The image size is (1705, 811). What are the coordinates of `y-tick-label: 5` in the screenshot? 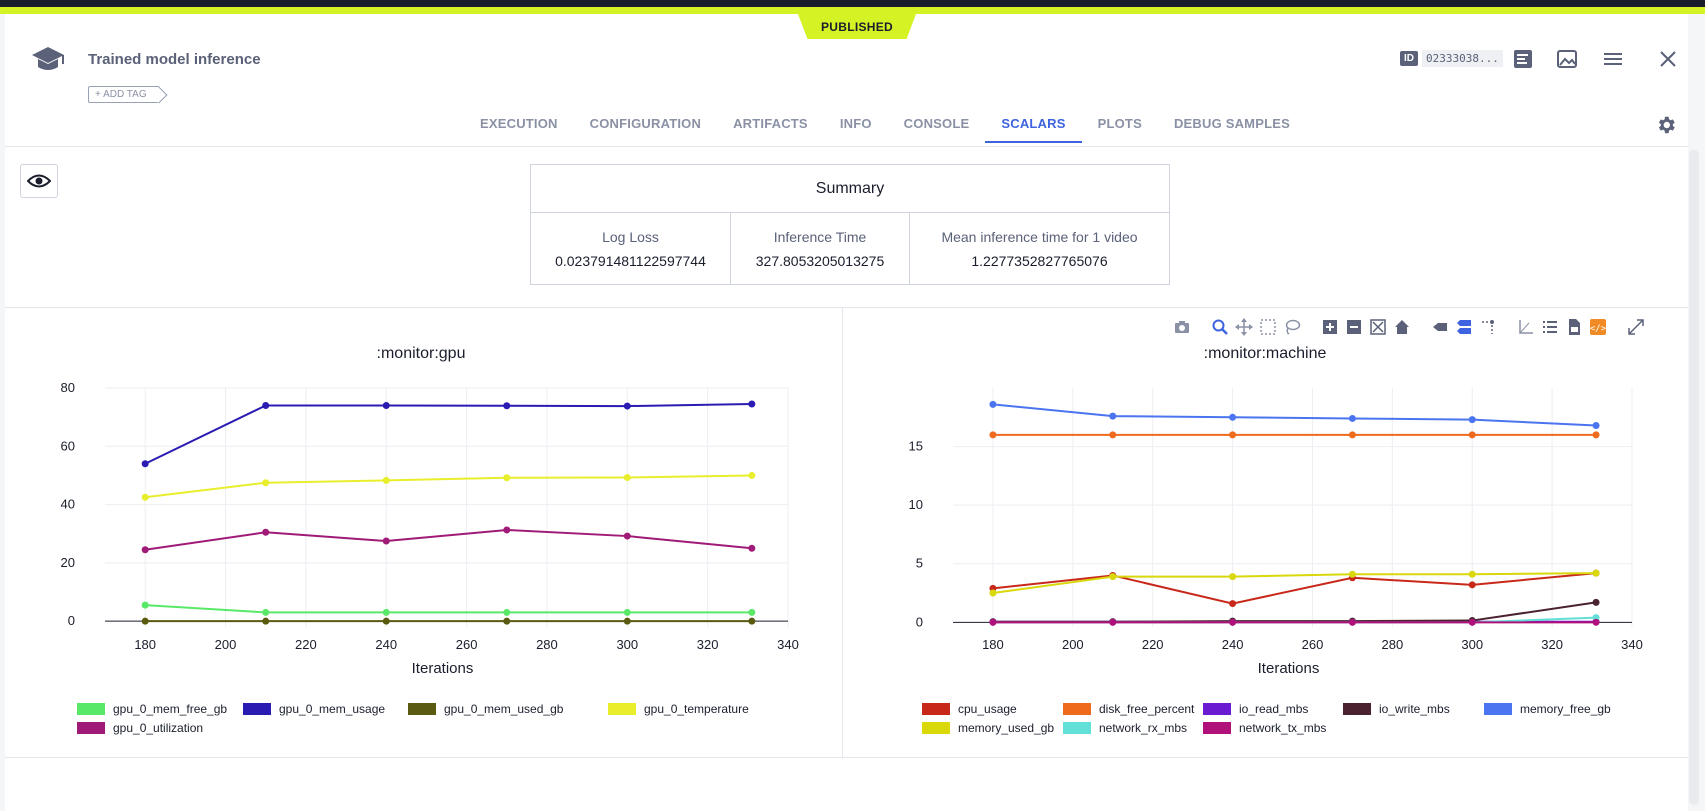 It's located at (919, 563).